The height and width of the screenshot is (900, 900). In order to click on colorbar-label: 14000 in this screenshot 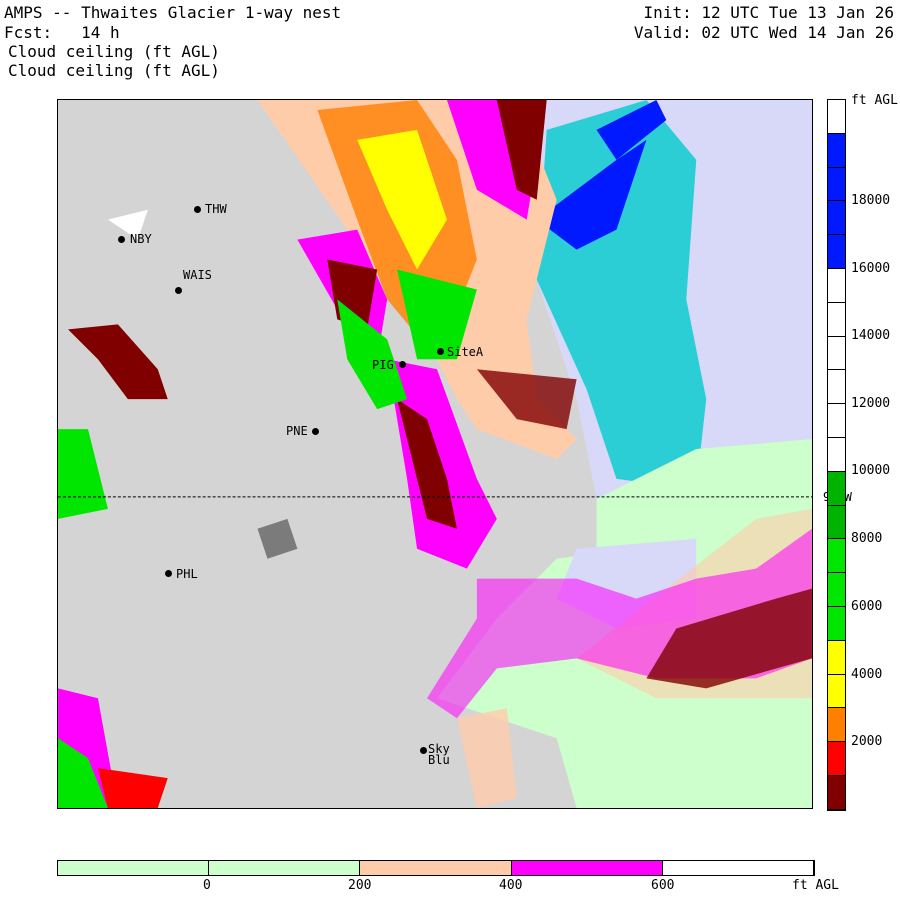, I will do `click(871, 335)`.